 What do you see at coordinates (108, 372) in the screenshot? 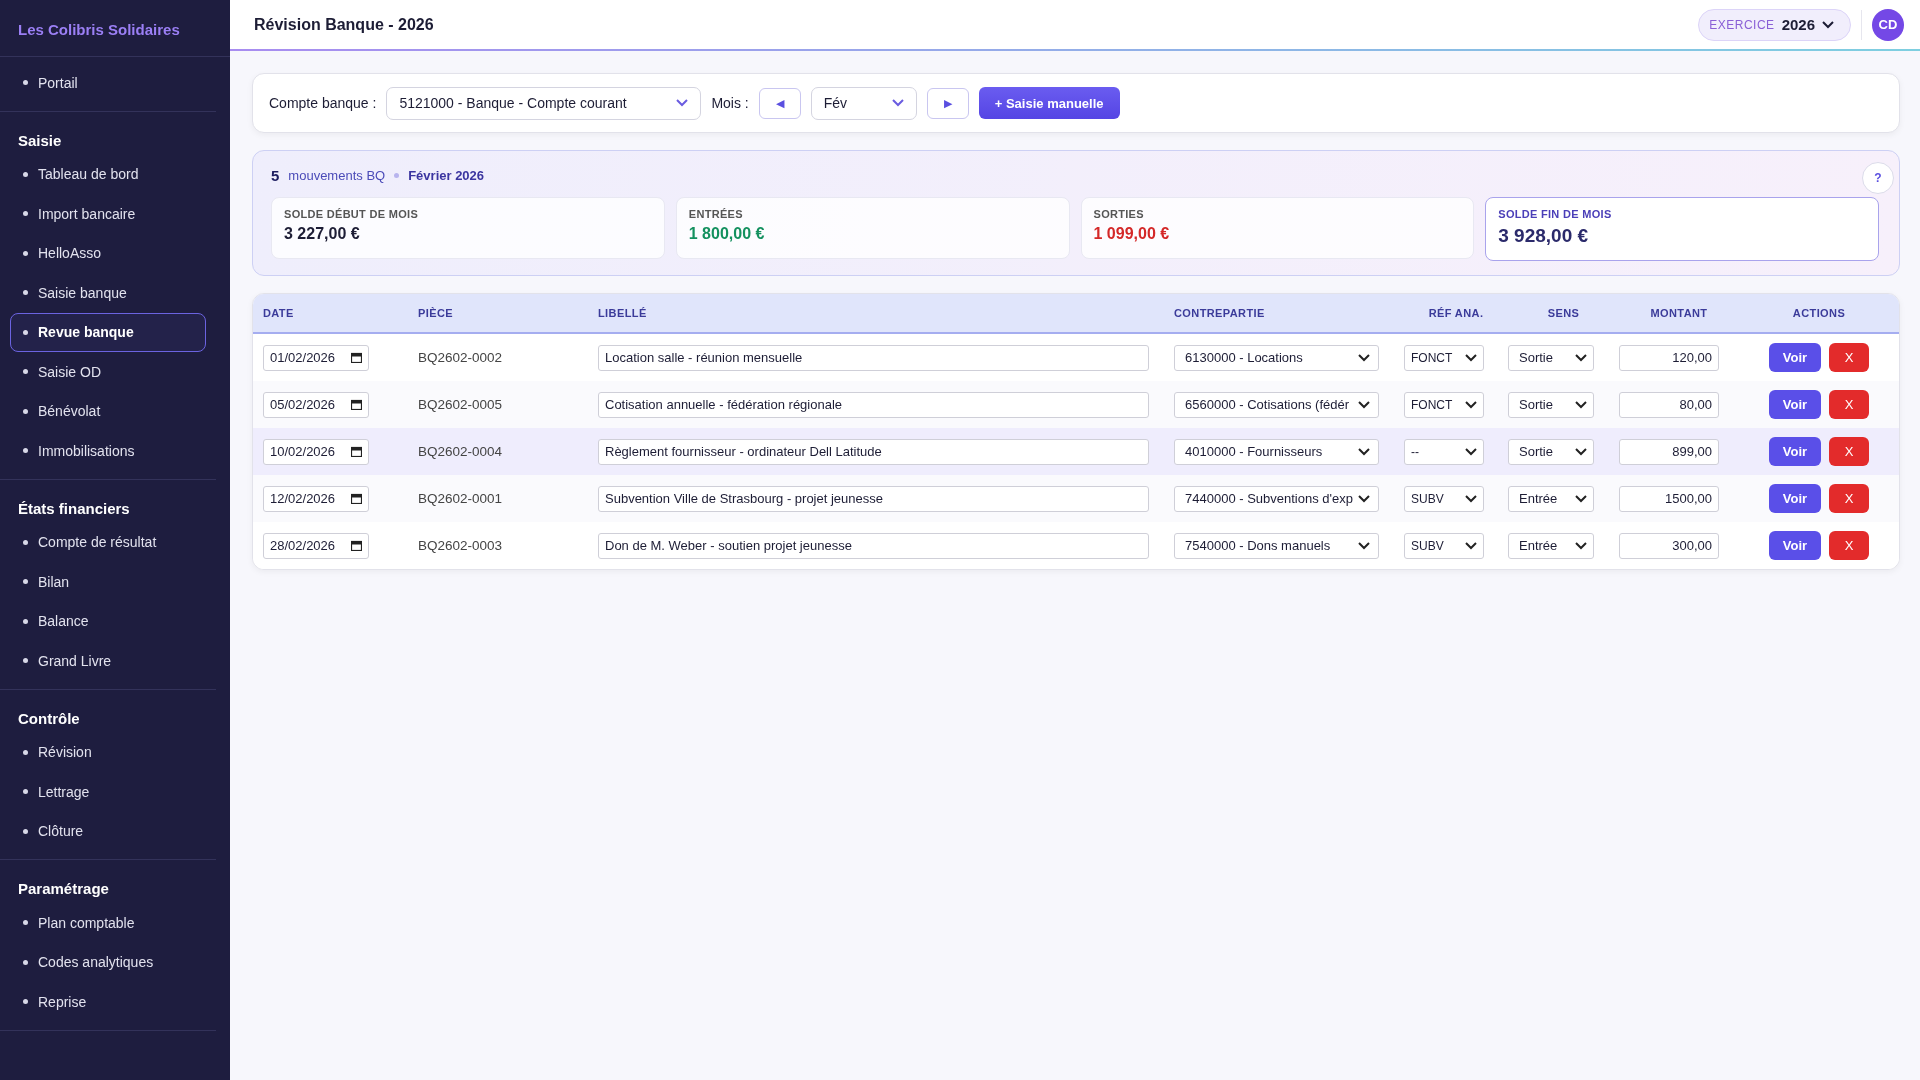
I see `nav-item: Saisie OD` at bounding box center [108, 372].